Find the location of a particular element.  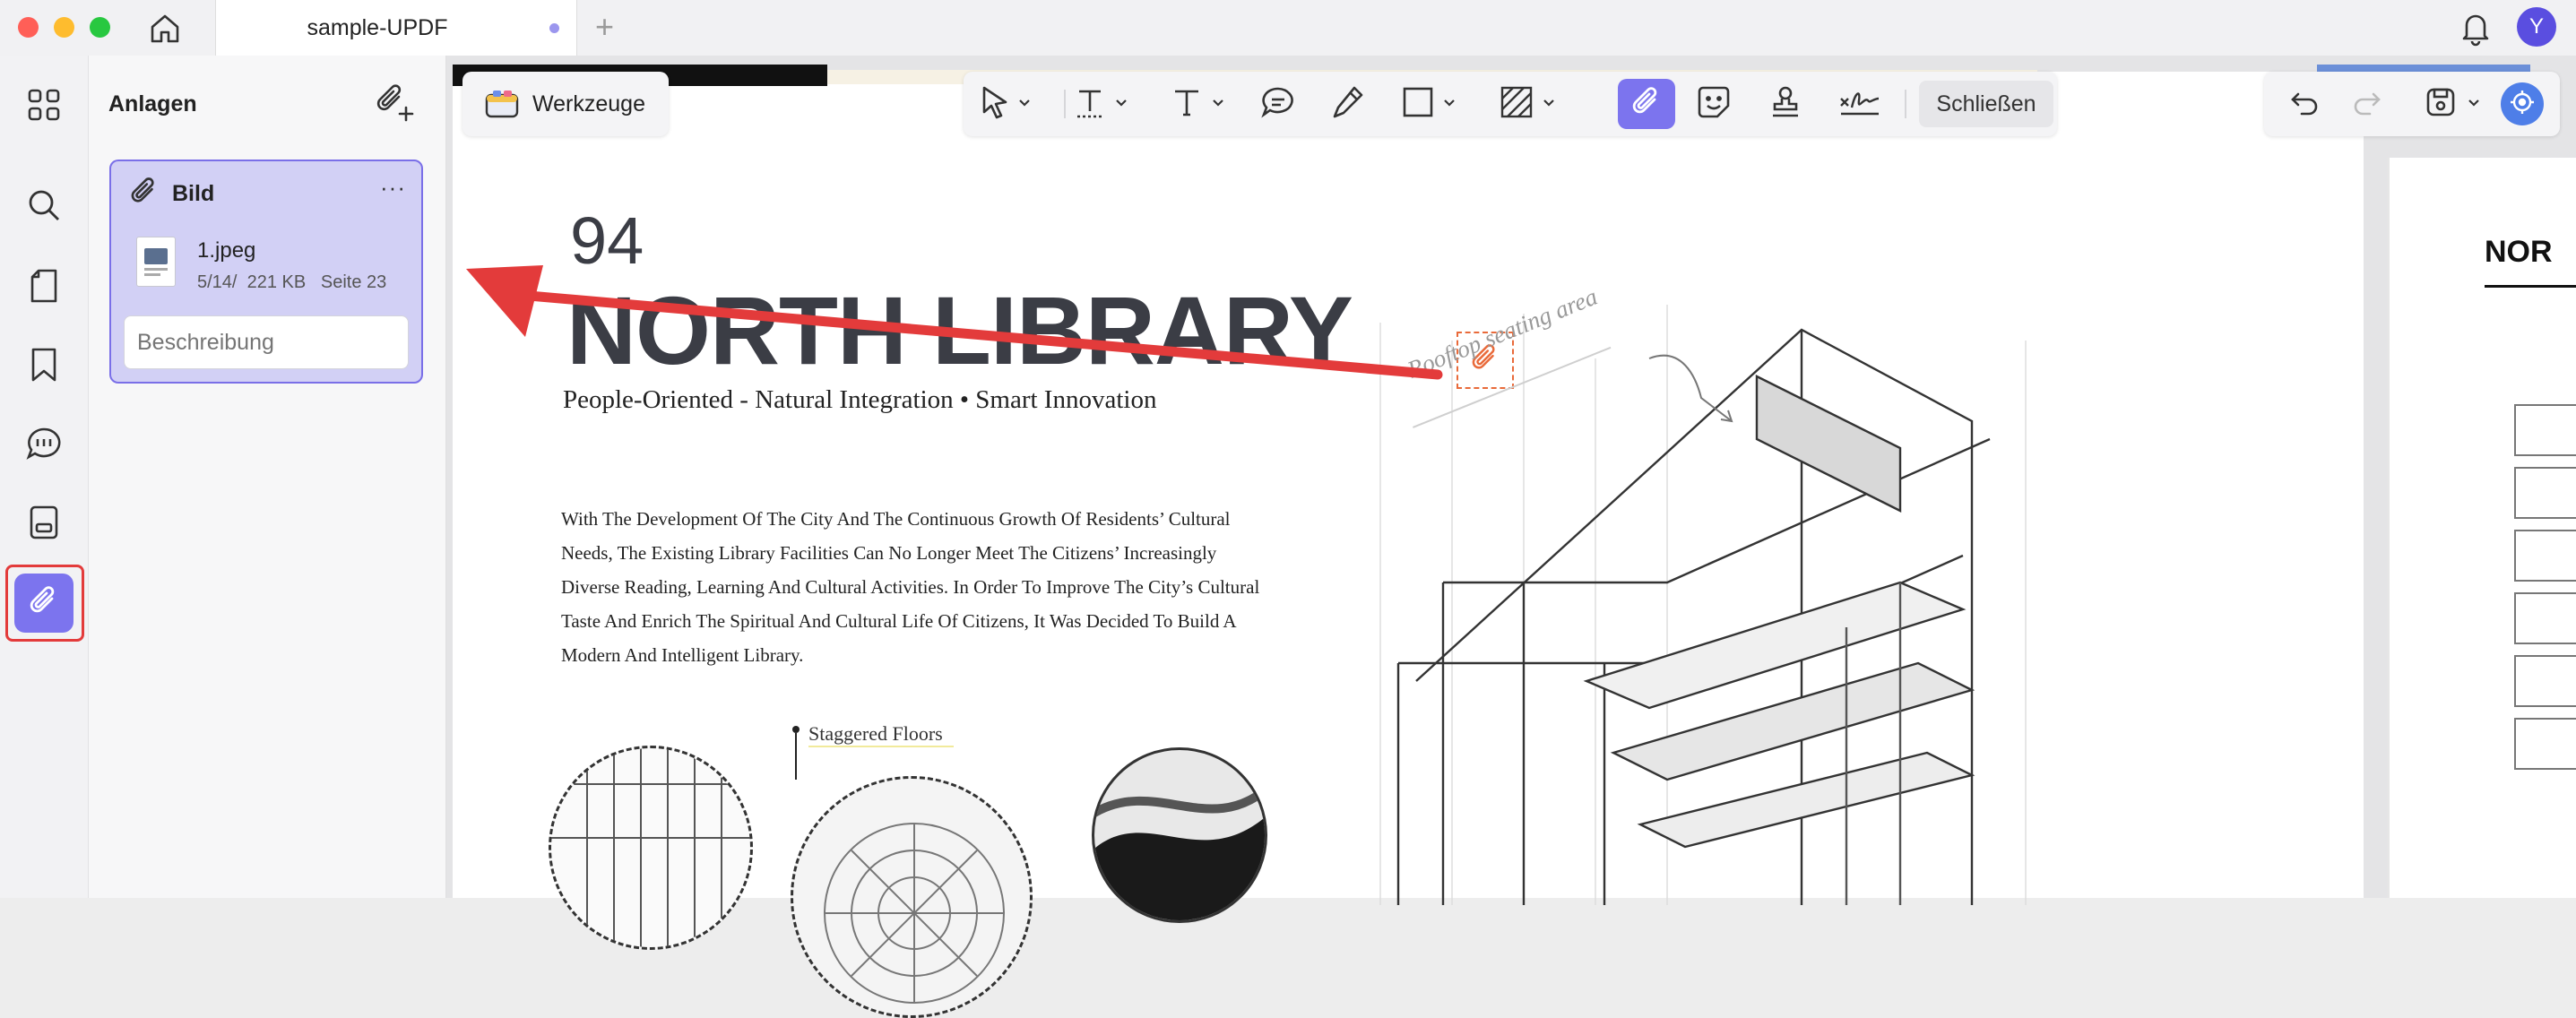

home-icon is located at coordinates (165, 31).